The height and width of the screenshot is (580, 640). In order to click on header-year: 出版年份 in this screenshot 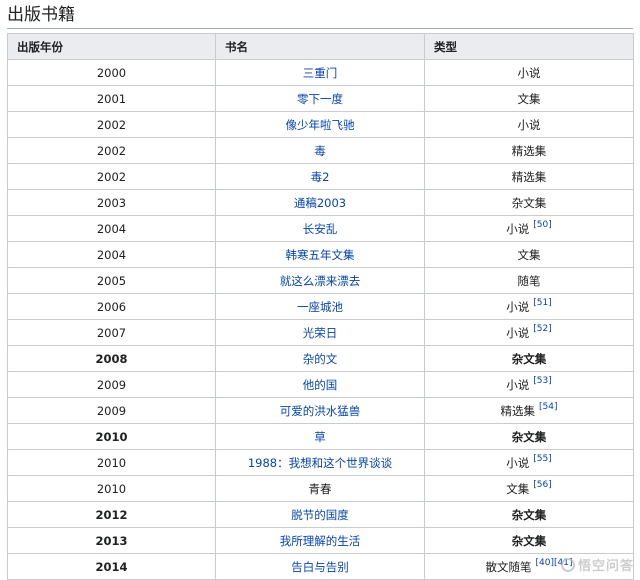, I will do `click(111, 46)`.